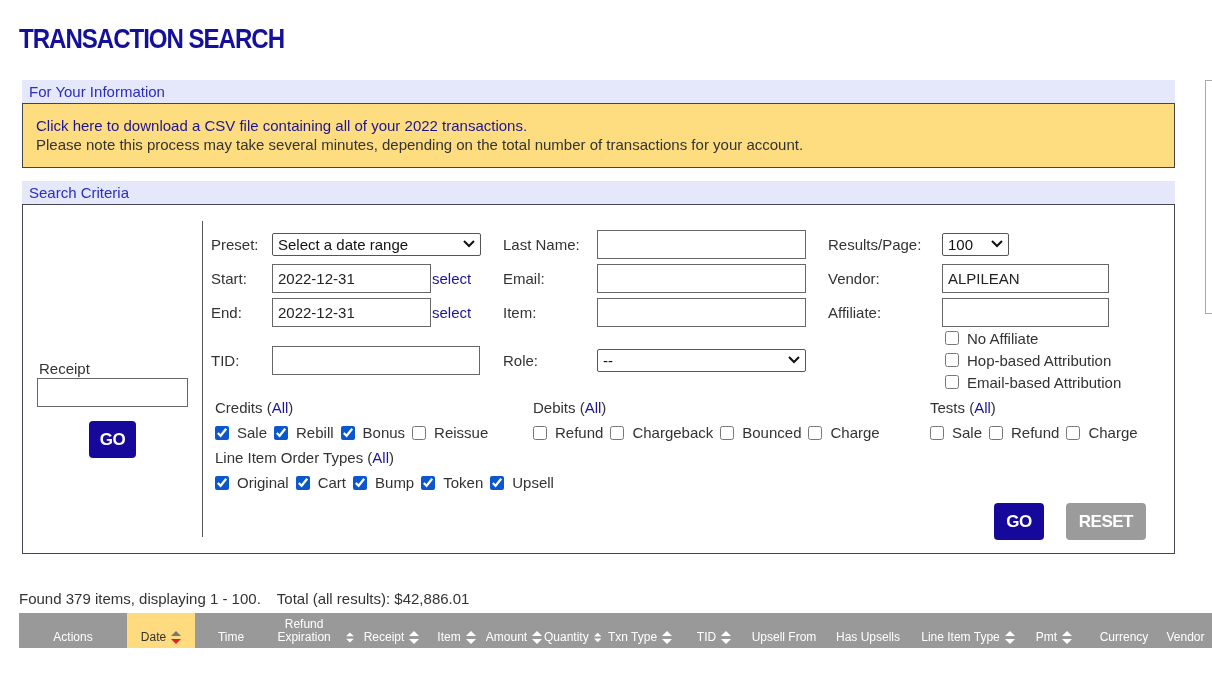 This screenshot has height=683, width=1212. I want to click on checkbox-label: Bonus, so click(384, 432).